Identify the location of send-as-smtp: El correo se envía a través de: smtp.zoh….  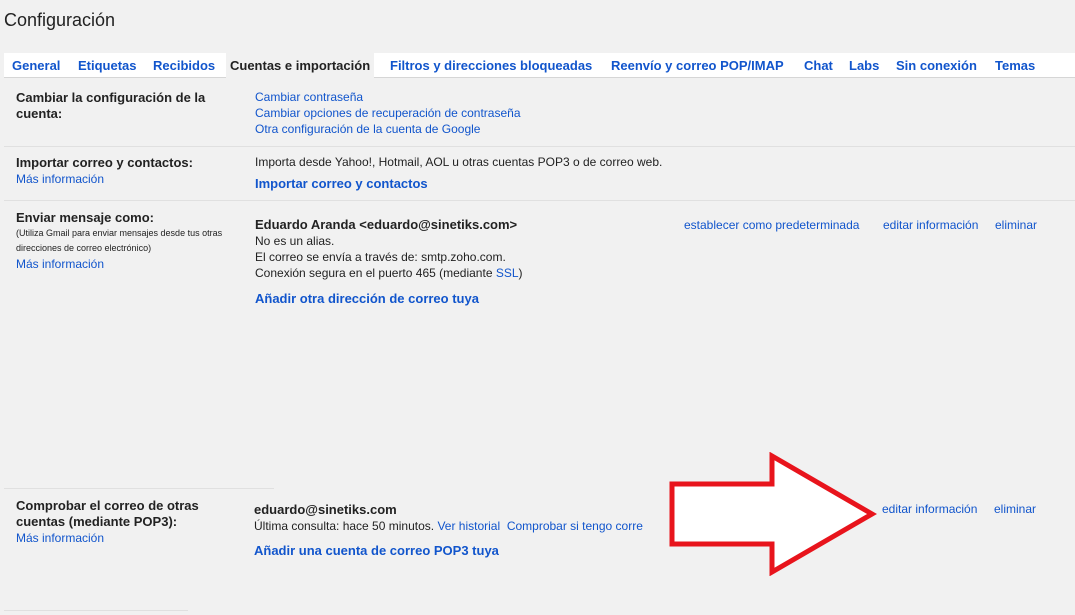
(380, 257).